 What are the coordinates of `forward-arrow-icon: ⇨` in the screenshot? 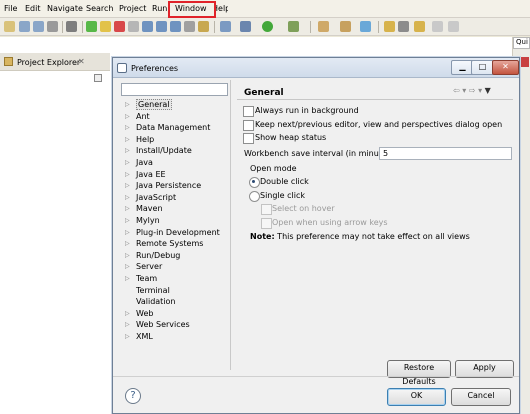 It's located at (472, 90).